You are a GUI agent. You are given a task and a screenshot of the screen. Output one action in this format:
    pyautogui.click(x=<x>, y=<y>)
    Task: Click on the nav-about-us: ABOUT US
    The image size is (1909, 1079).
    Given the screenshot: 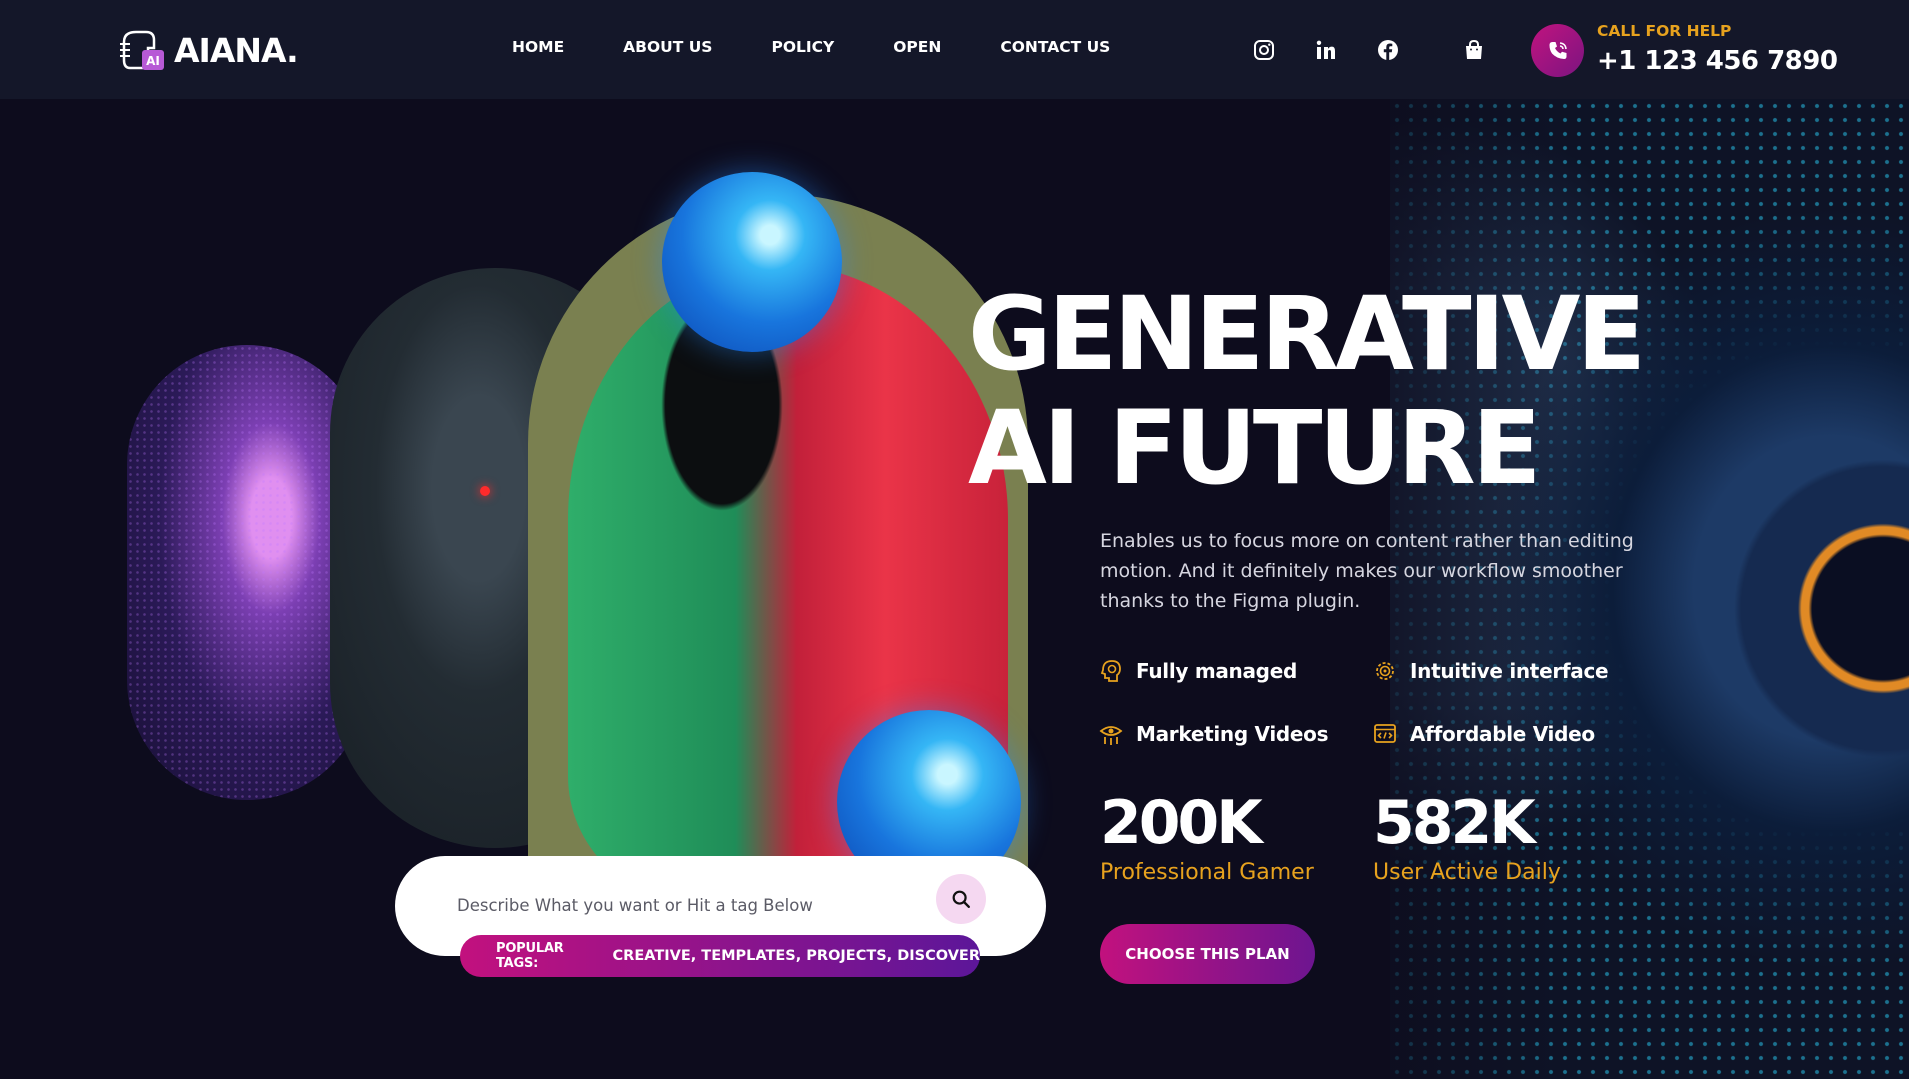 What is the action you would take?
    pyautogui.click(x=667, y=47)
    